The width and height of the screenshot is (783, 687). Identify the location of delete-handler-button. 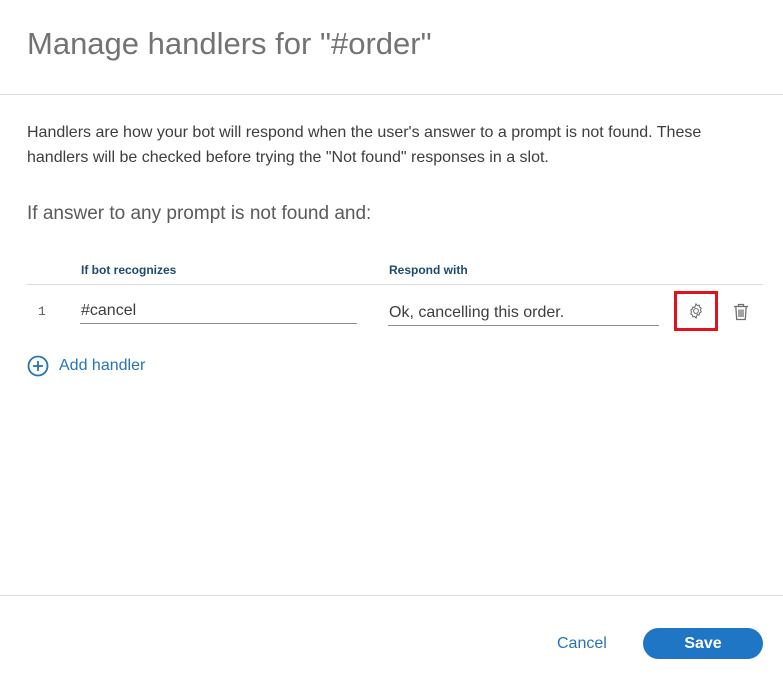
(741, 312).